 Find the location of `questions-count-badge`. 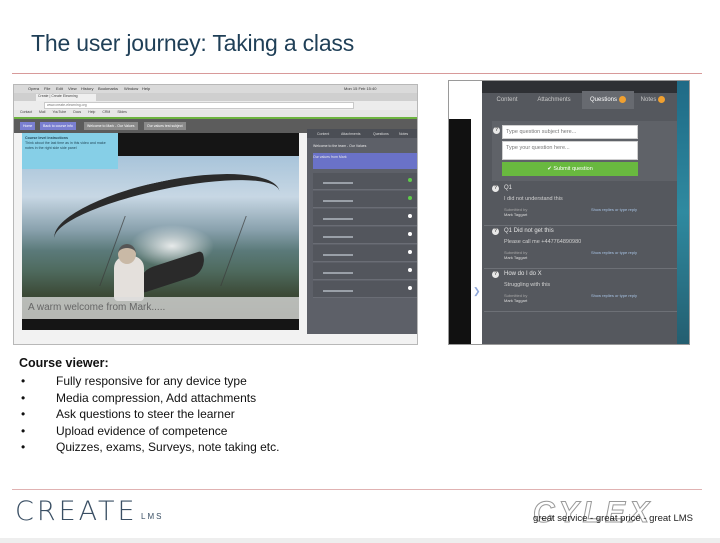

questions-count-badge is located at coordinates (622, 99).